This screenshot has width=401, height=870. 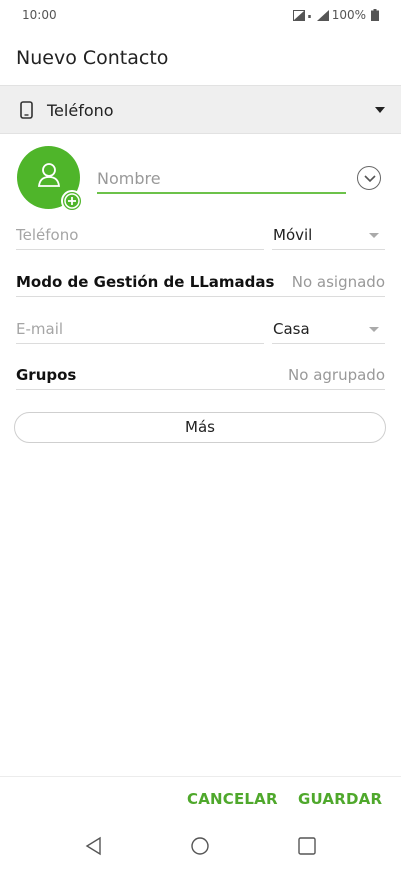 What do you see at coordinates (221, 179) in the screenshot?
I see `name-input` at bounding box center [221, 179].